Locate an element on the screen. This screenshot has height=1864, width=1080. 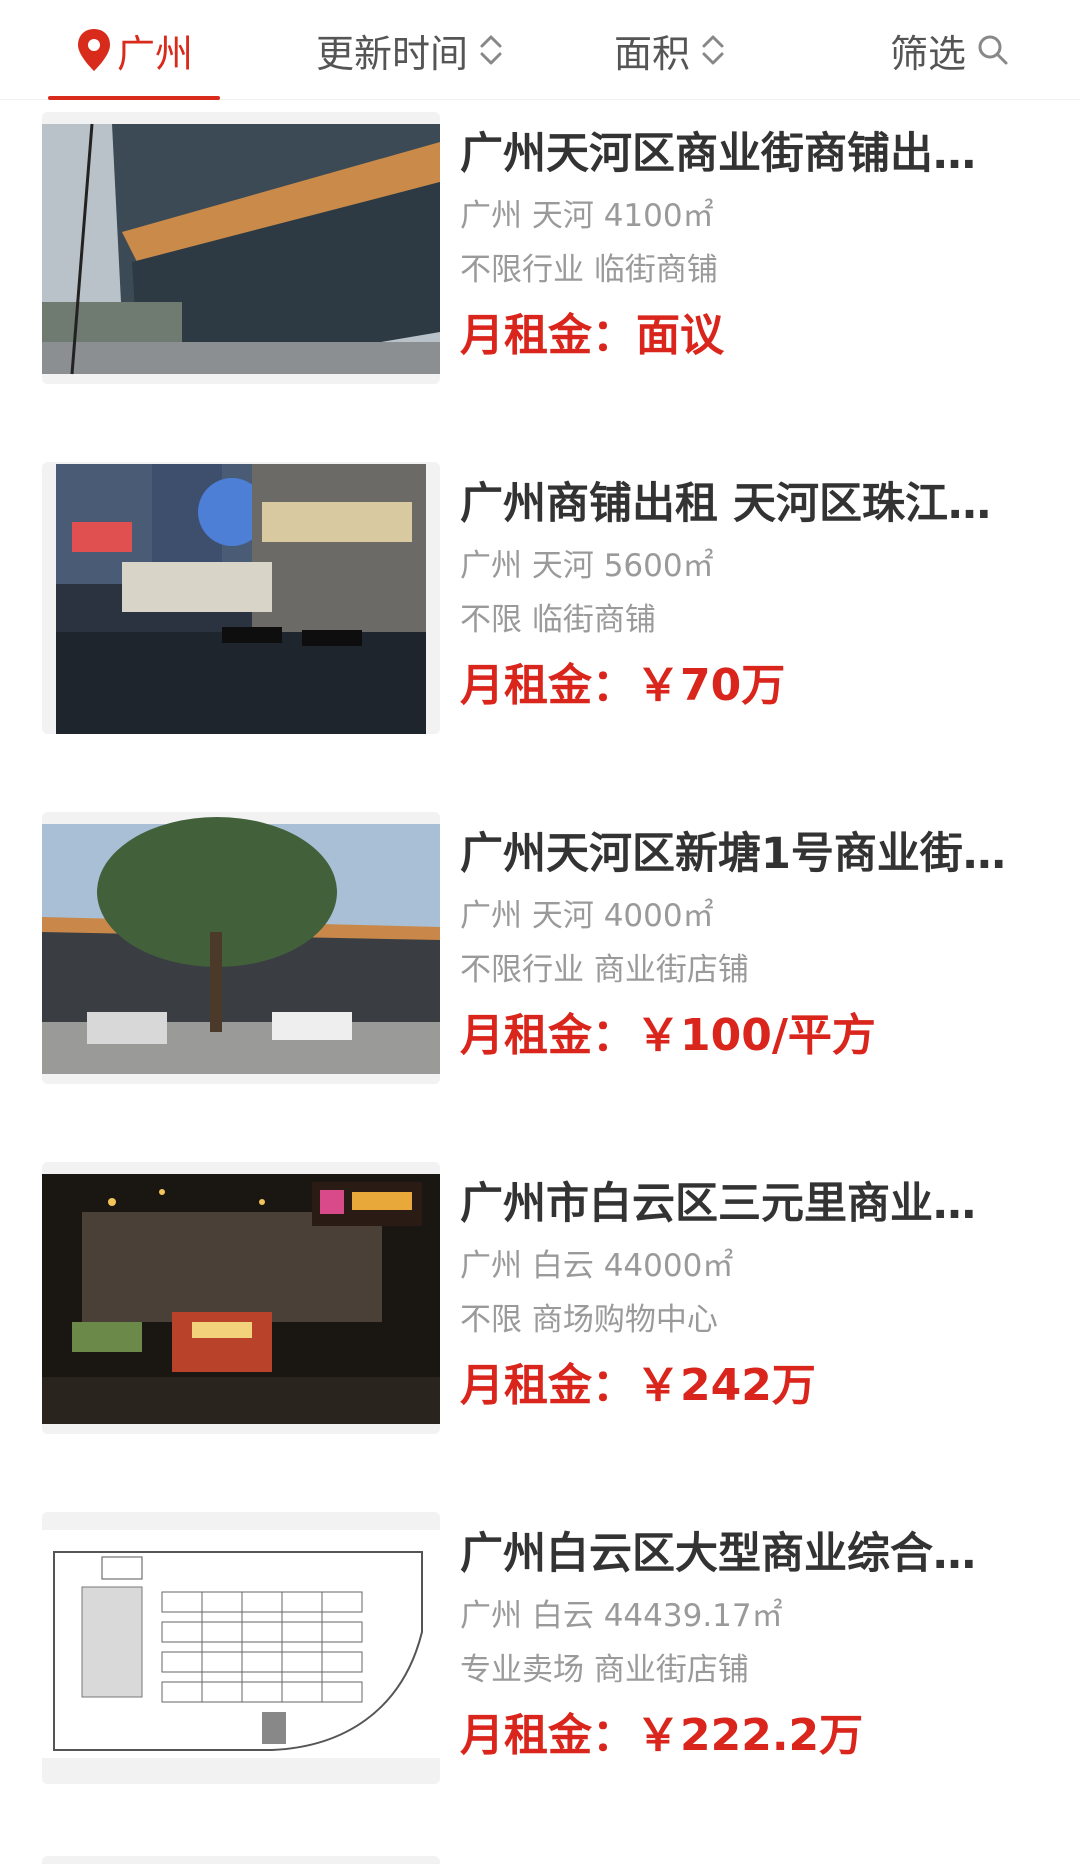
filter-label: 筛选 is located at coordinates (927, 53).